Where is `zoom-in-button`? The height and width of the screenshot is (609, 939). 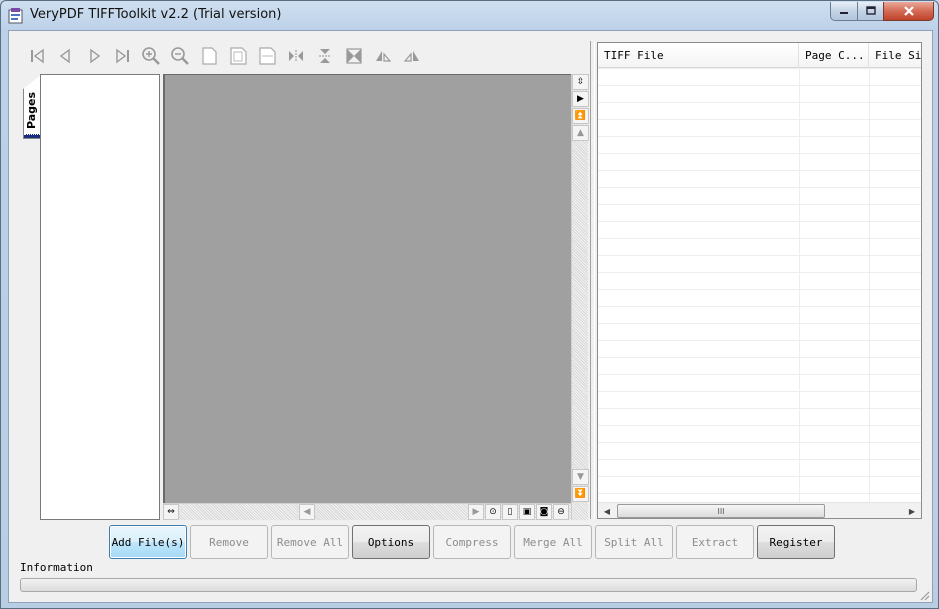
zoom-in-button is located at coordinates (151, 56).